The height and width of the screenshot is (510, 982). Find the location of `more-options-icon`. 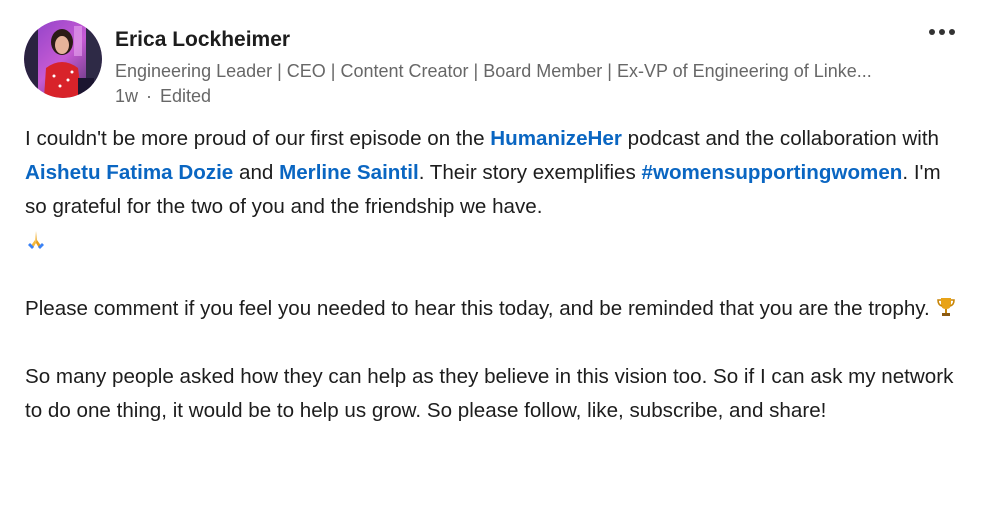

more-options-icon is located at coordinates (932, 32).